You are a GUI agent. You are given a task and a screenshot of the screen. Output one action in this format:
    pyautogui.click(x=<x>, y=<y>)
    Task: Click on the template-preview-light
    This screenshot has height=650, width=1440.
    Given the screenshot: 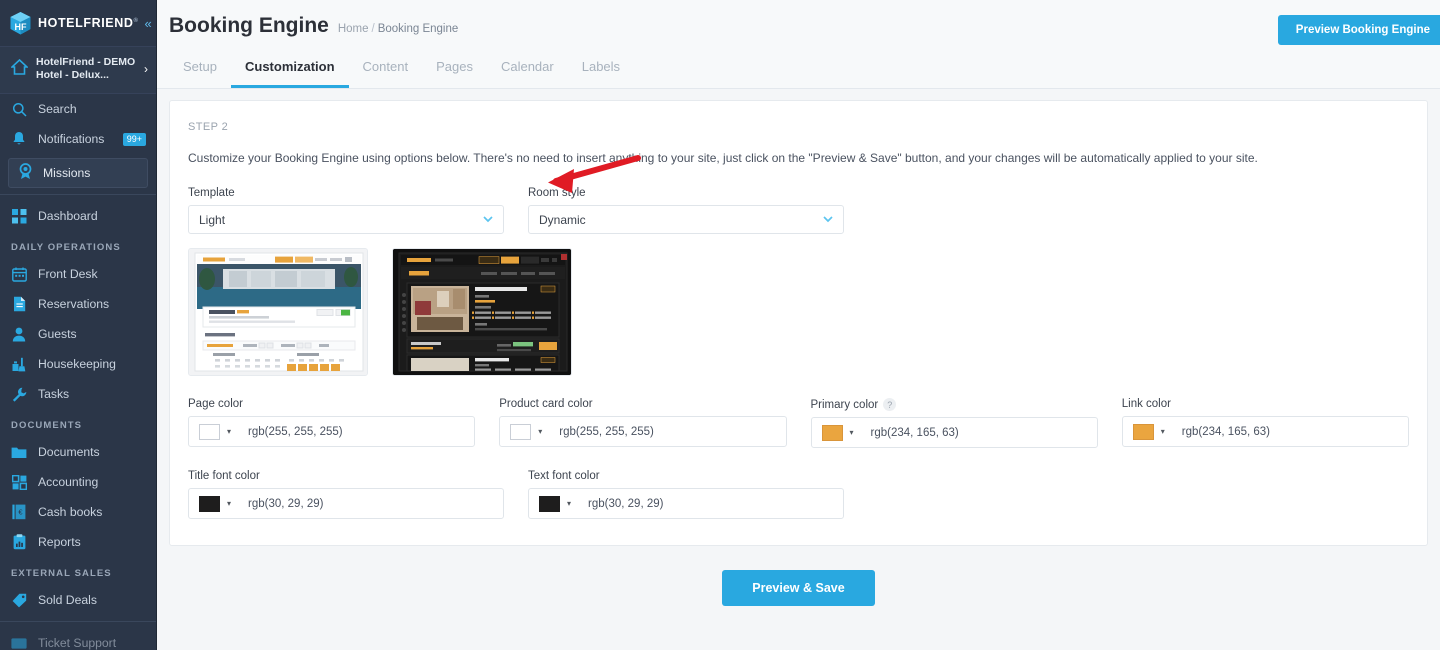 What is the action you would take?
    pyautogui.click(x=278, y=312)
    